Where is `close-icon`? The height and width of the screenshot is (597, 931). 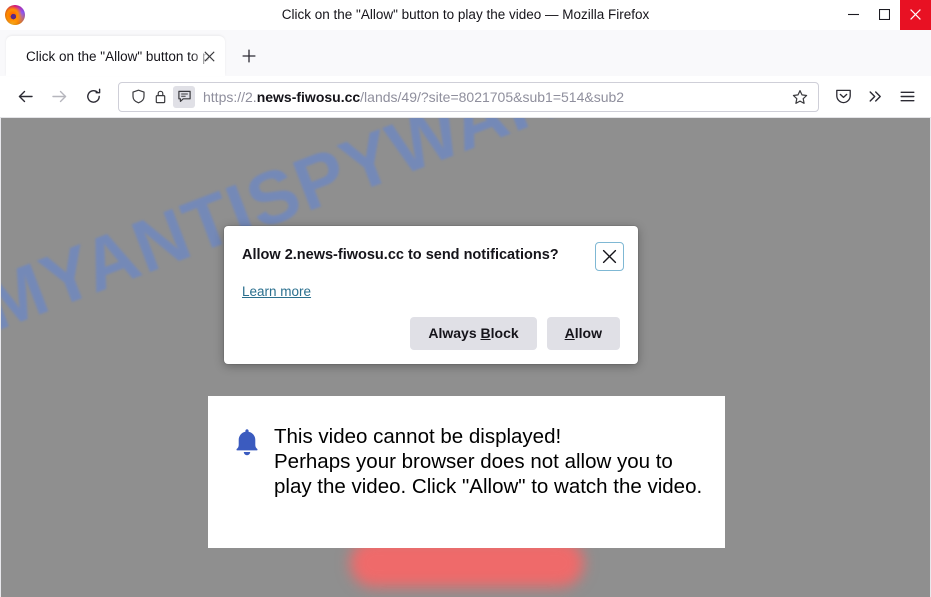
close-icon is located at coordinates (609, 256).